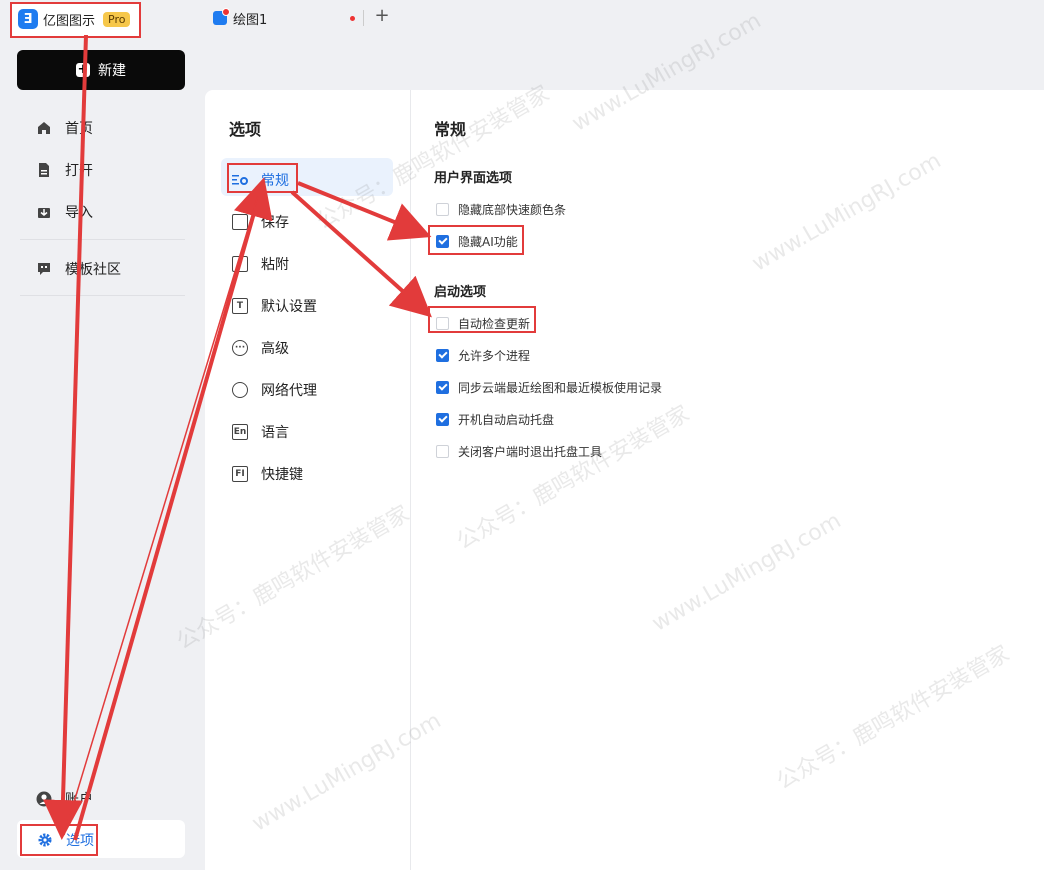 This screenshot has width=1044, height=870. Describe the element at coordinates (260, 180) in the screenshot. I see `category-general: 常规` at that location.